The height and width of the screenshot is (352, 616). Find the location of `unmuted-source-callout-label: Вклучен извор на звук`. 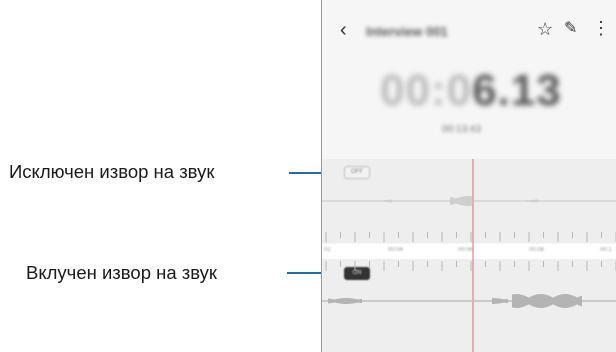

unmuted-source-callout-label: Вклучен извор на звук is located at coordinates (122, 272).